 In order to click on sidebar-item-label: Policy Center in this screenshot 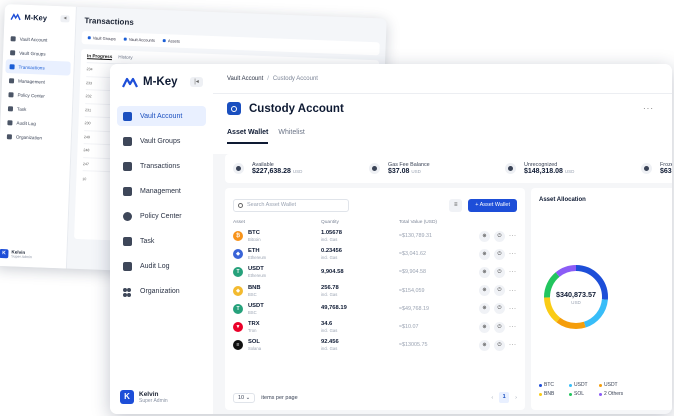, I will do `click(161, 216)`.